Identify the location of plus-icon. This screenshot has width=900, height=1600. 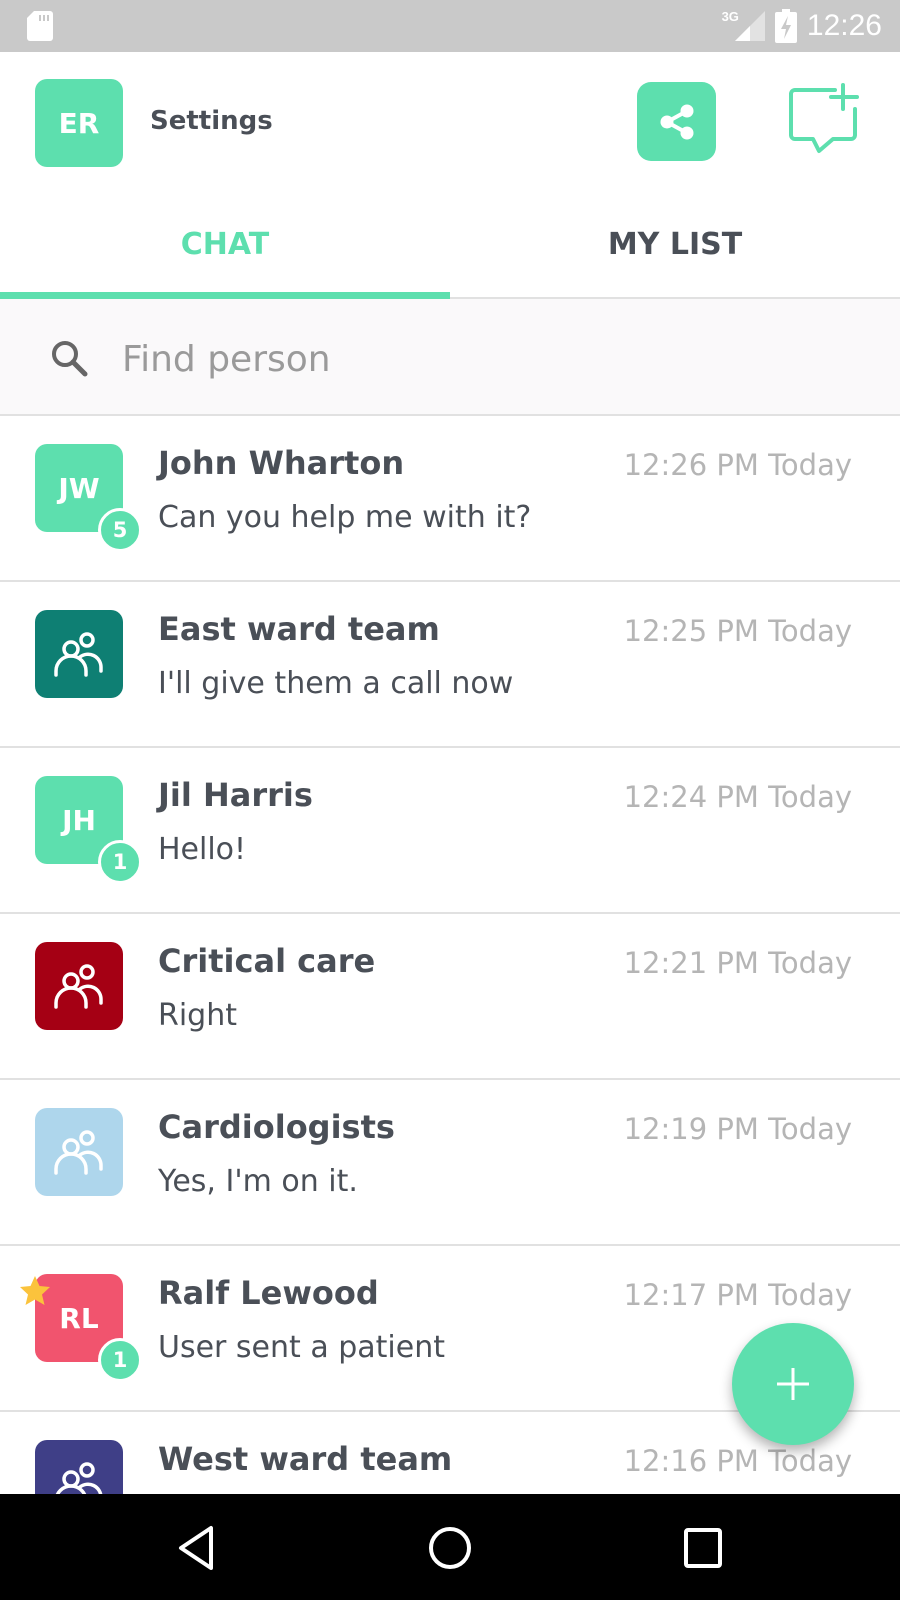
(793, 1384).